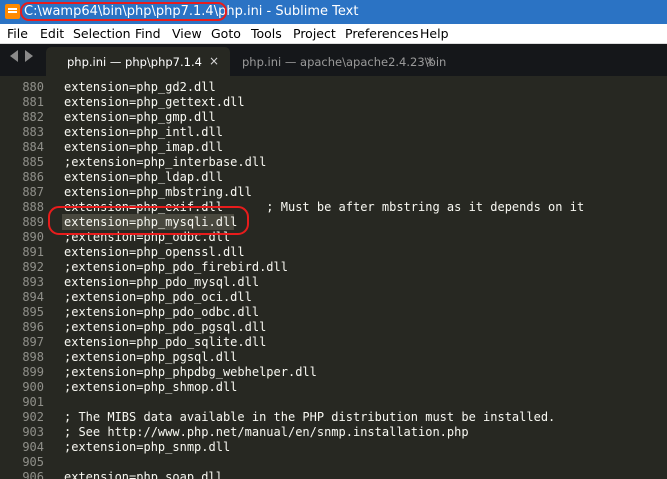  I want to click on line-number: 893, so click(33, 282).